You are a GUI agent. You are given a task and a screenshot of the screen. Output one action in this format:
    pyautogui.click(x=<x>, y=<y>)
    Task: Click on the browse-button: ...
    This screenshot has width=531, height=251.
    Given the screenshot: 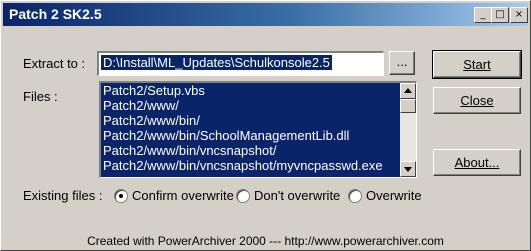 What is the action you would take?
    pyautogui.click(x=402, y=63)
    